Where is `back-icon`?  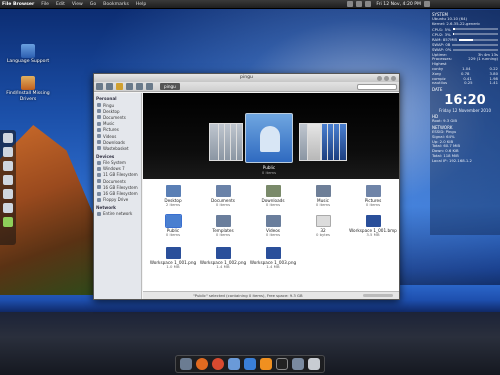 back-icon is located at coordinates (99, 86).